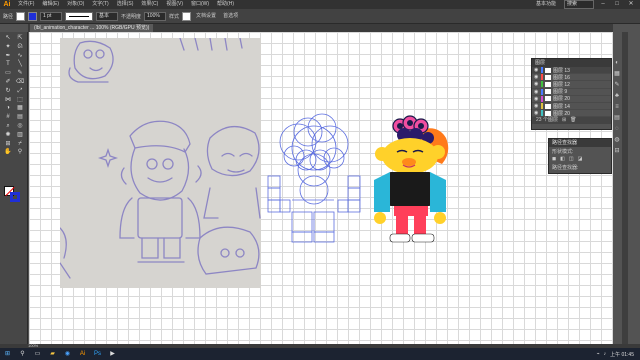  I want to click on menu-item-help: 帮助(H), so click(225, 4).